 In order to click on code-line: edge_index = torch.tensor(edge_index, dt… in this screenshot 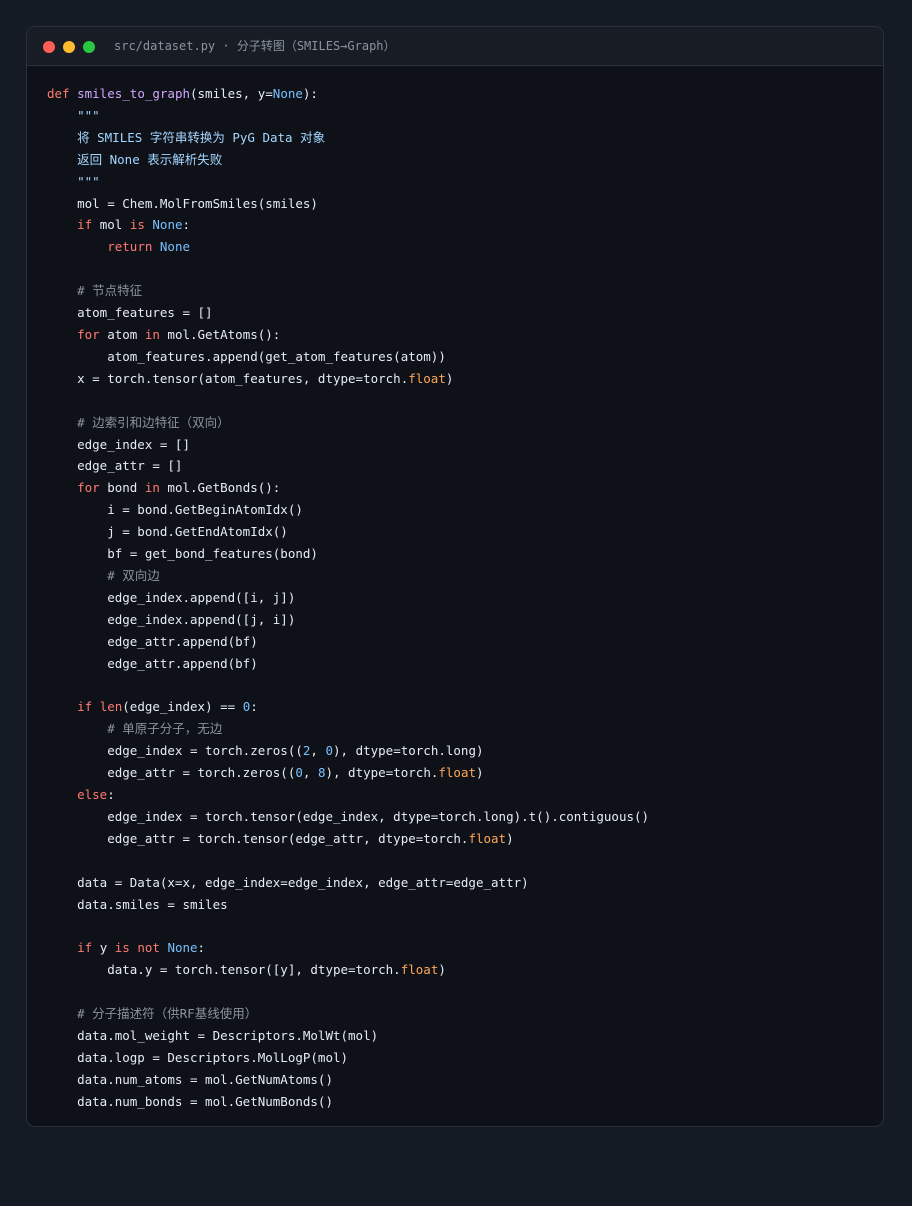, I will do `click(348, 817)`.